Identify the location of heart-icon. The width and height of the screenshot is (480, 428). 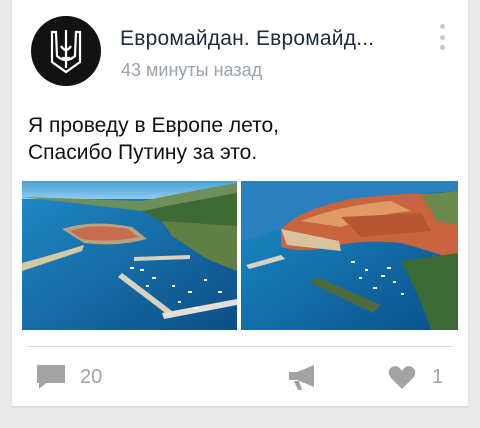
(402, 377).